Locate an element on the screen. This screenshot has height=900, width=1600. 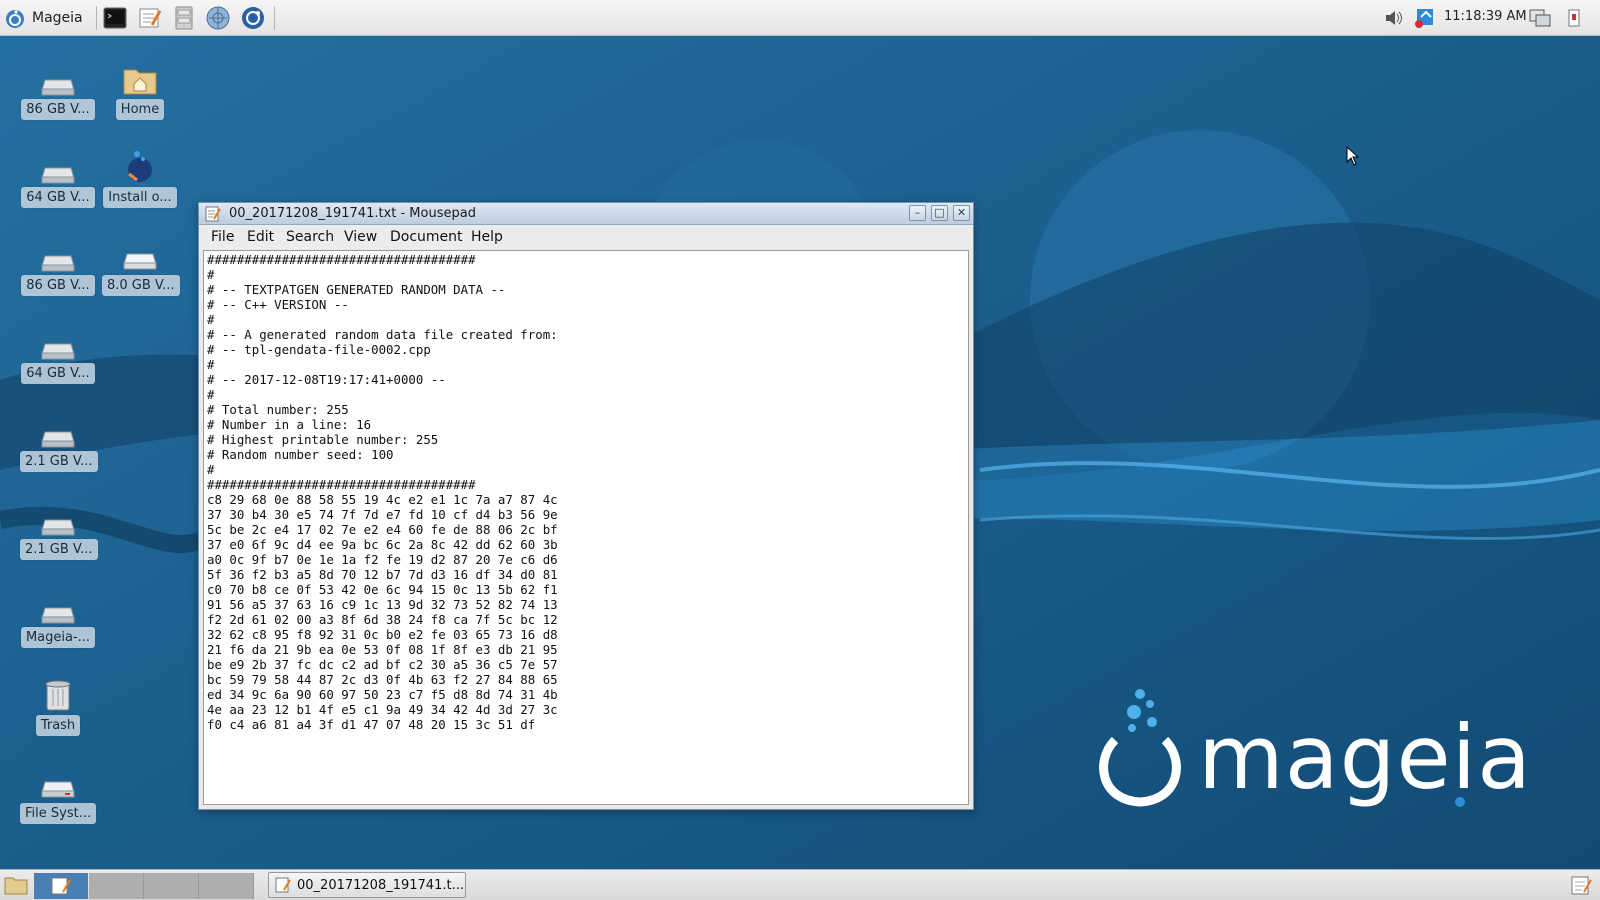
minimize-icon: – is located at coordinates (917, 212).